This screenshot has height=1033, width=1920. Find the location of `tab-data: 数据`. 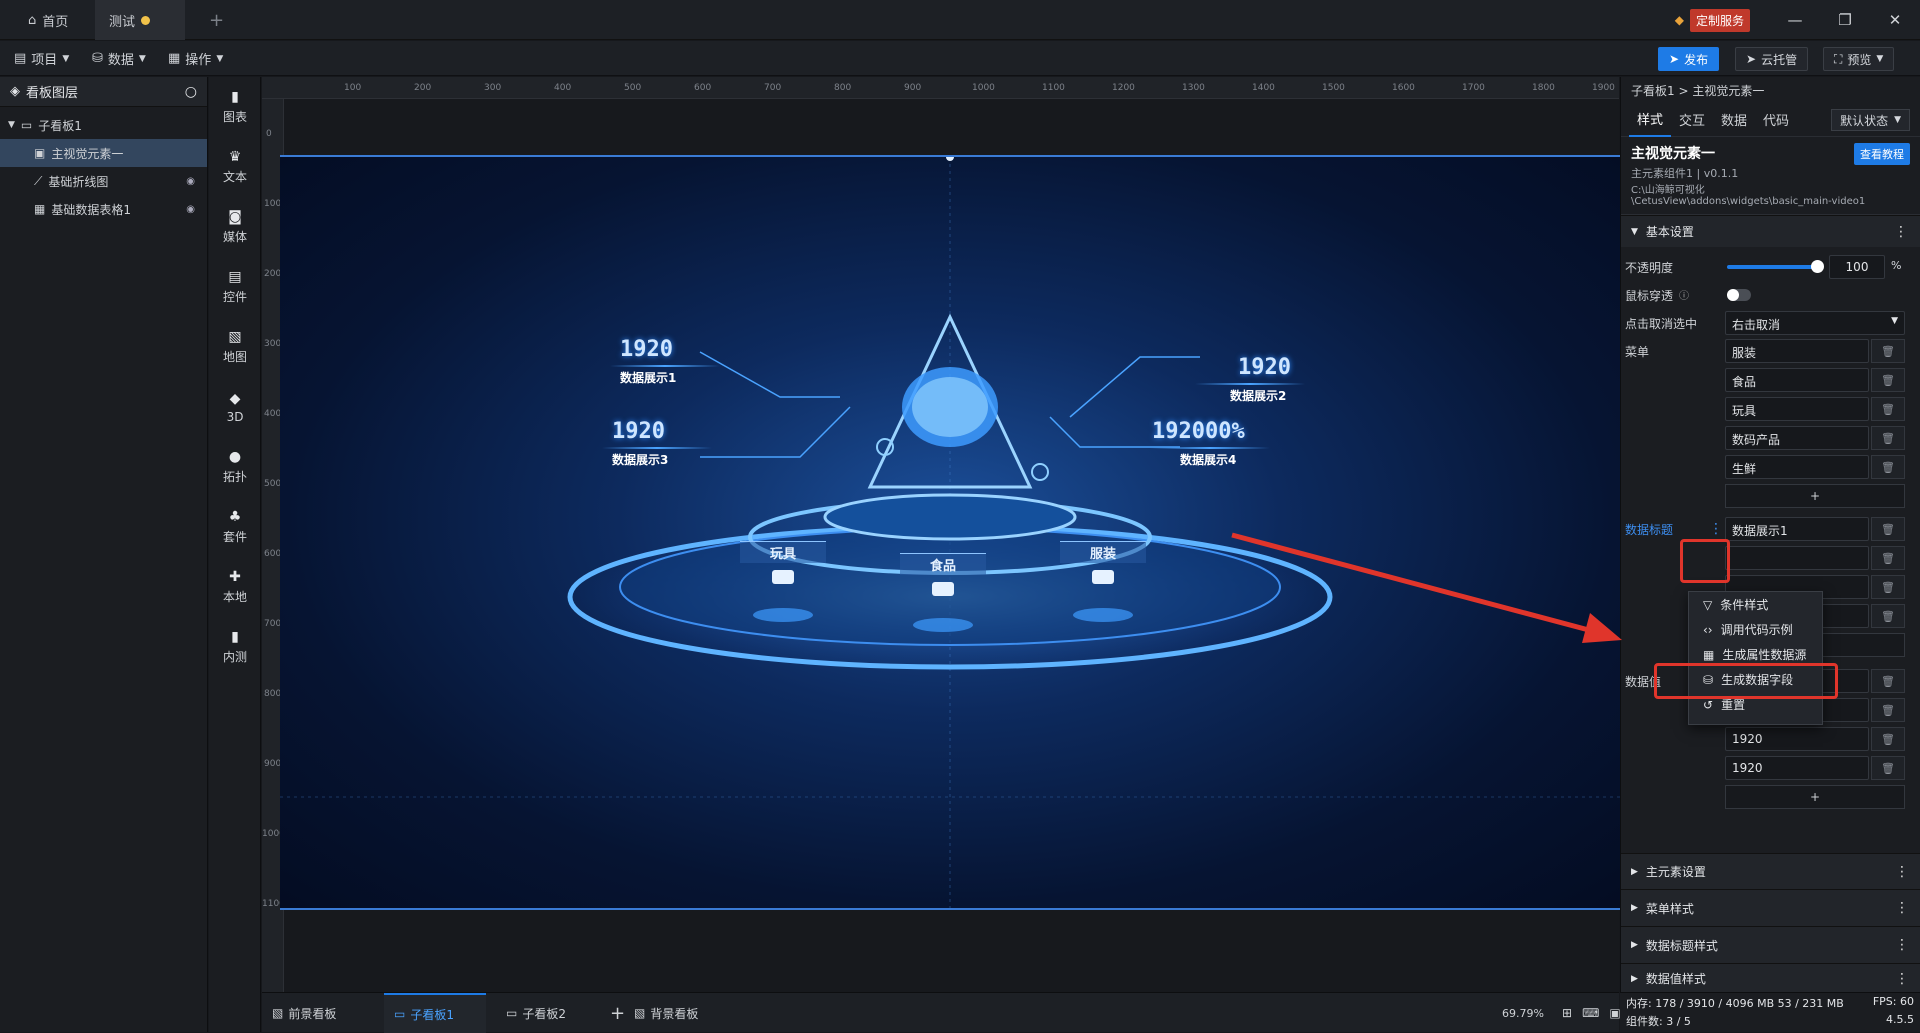

tab-data: 数据 is located at coordinates (1734, 120).